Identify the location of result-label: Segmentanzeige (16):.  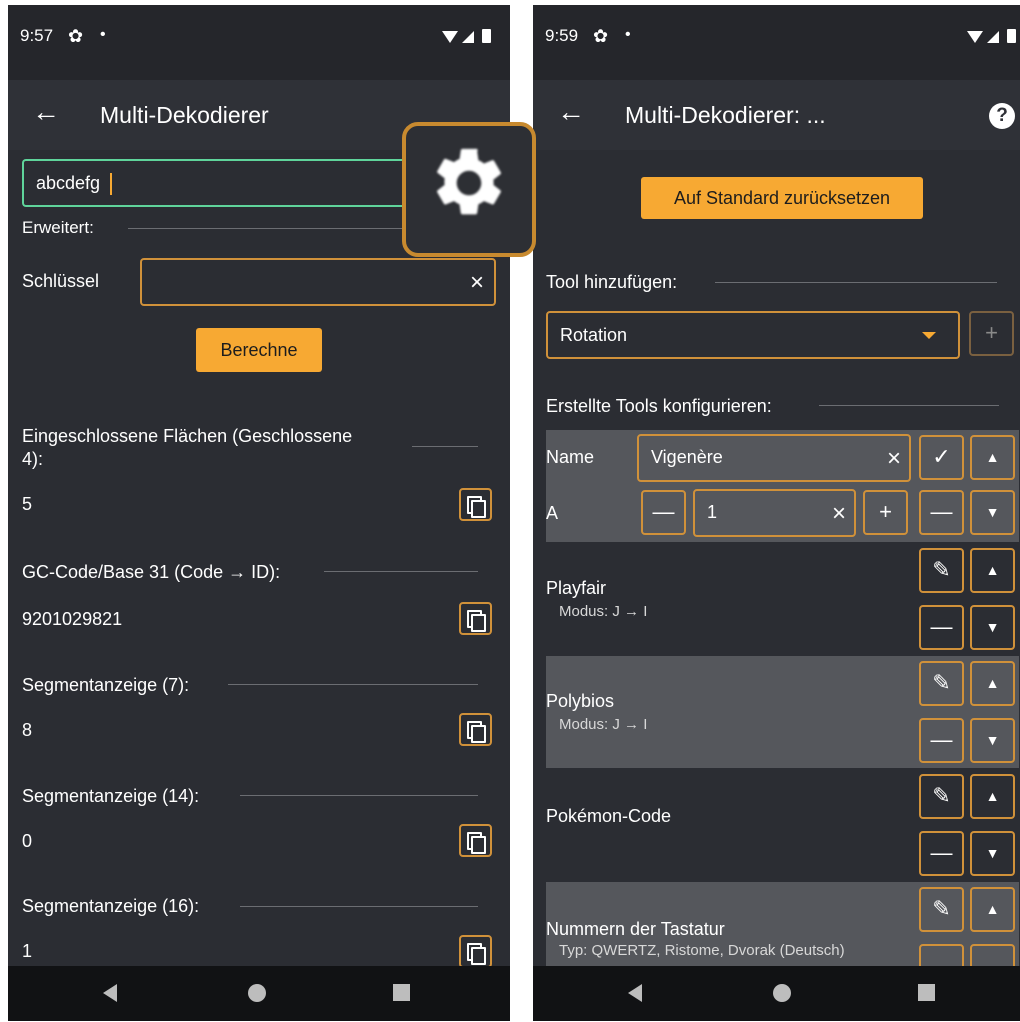
(111, 906).